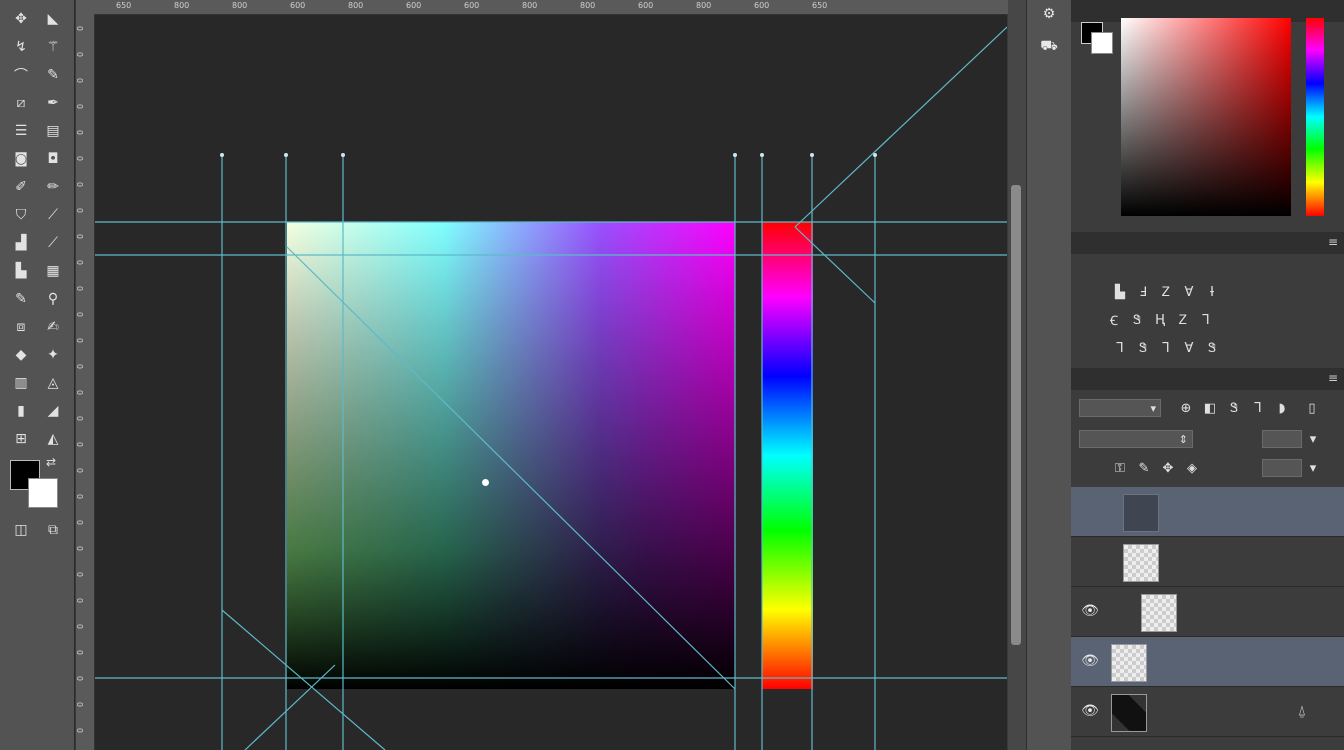  I want to click on burn-icon: ✍, so click(53, 327).